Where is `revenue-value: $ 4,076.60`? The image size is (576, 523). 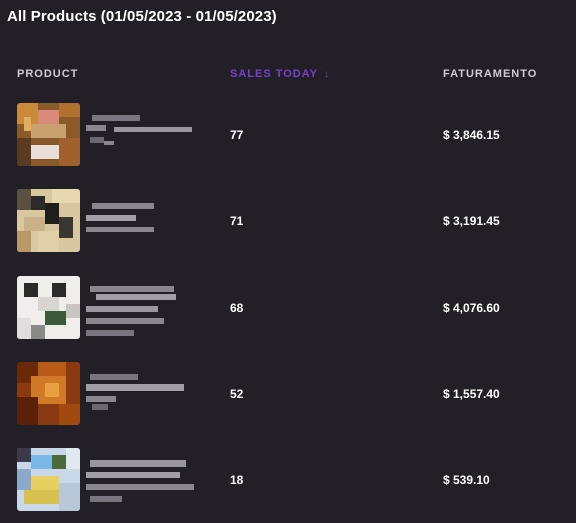
revenue-value: $ 4,076.60 is located at coordinates (471, 308).